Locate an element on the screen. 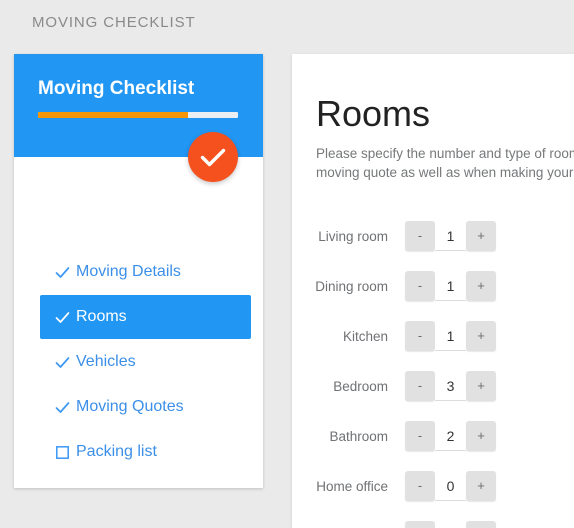 The image size is (574, 528). room-row: Living room-+ is located at coordinates (433, 236).